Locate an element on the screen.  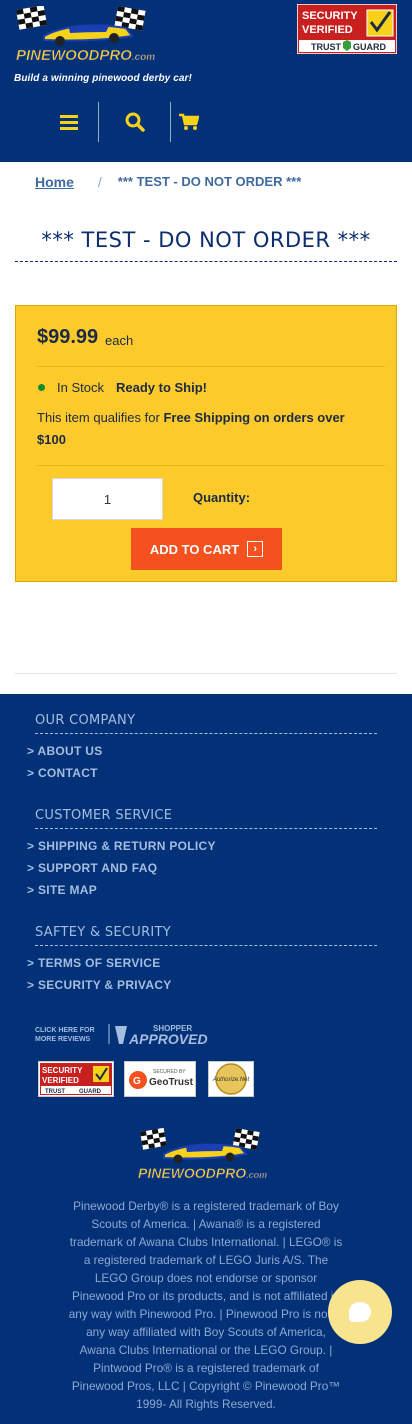
footer-link-terms: > TERMS OF SERVICE is located at coordinates (94, 963).